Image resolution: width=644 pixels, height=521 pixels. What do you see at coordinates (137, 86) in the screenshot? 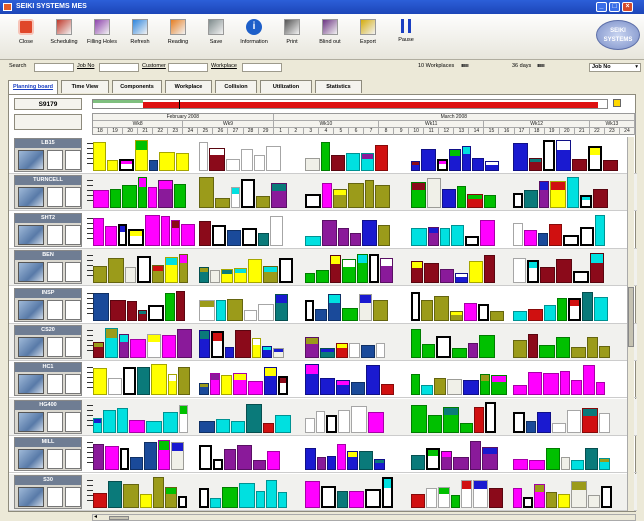
I see `tab-components: Components` at bounding box center [137, 86].